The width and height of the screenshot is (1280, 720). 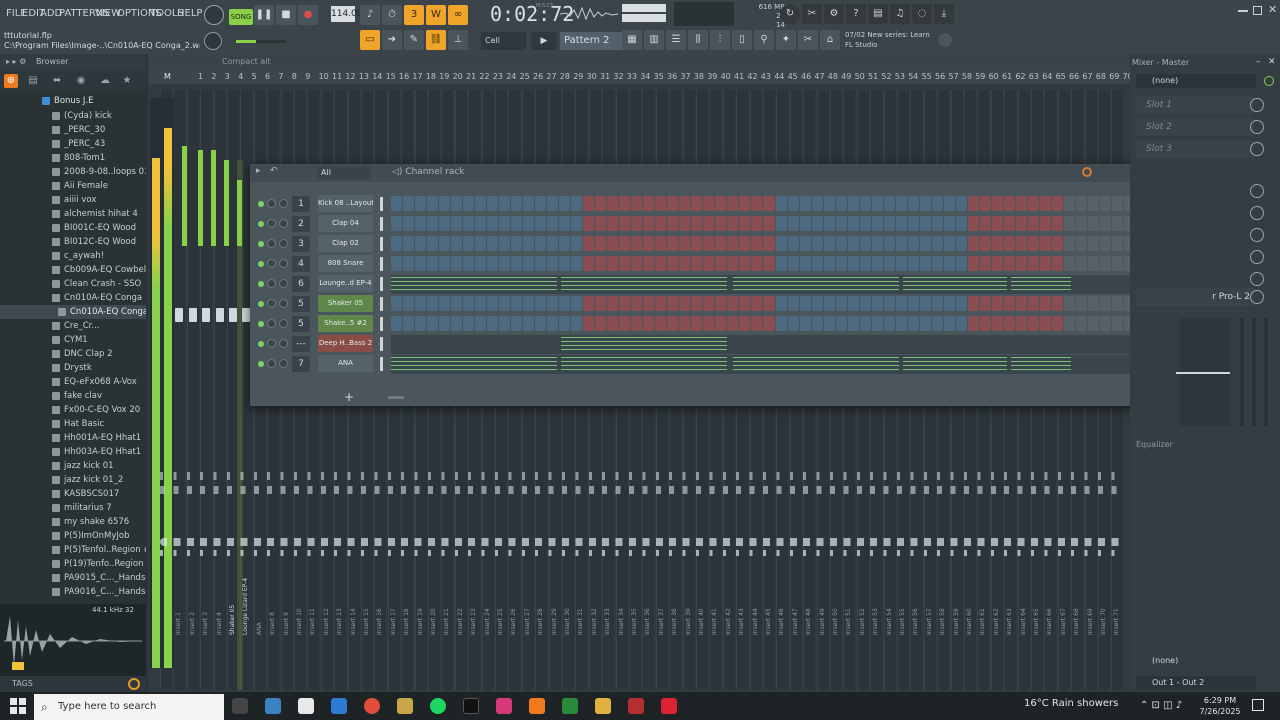 I want to click on plugin-picker-icon: ✂, so click(x=812, y=14).